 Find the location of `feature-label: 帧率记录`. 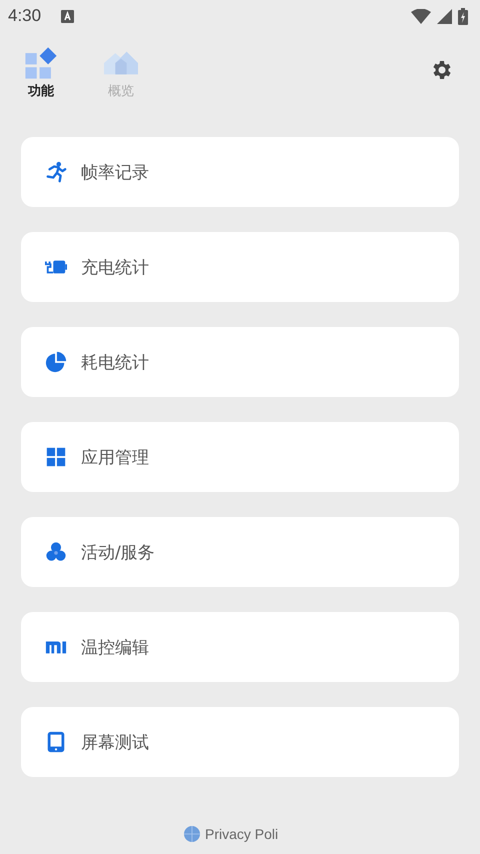

feature-label: 帧率记录 is located at coordinates (115, 173).